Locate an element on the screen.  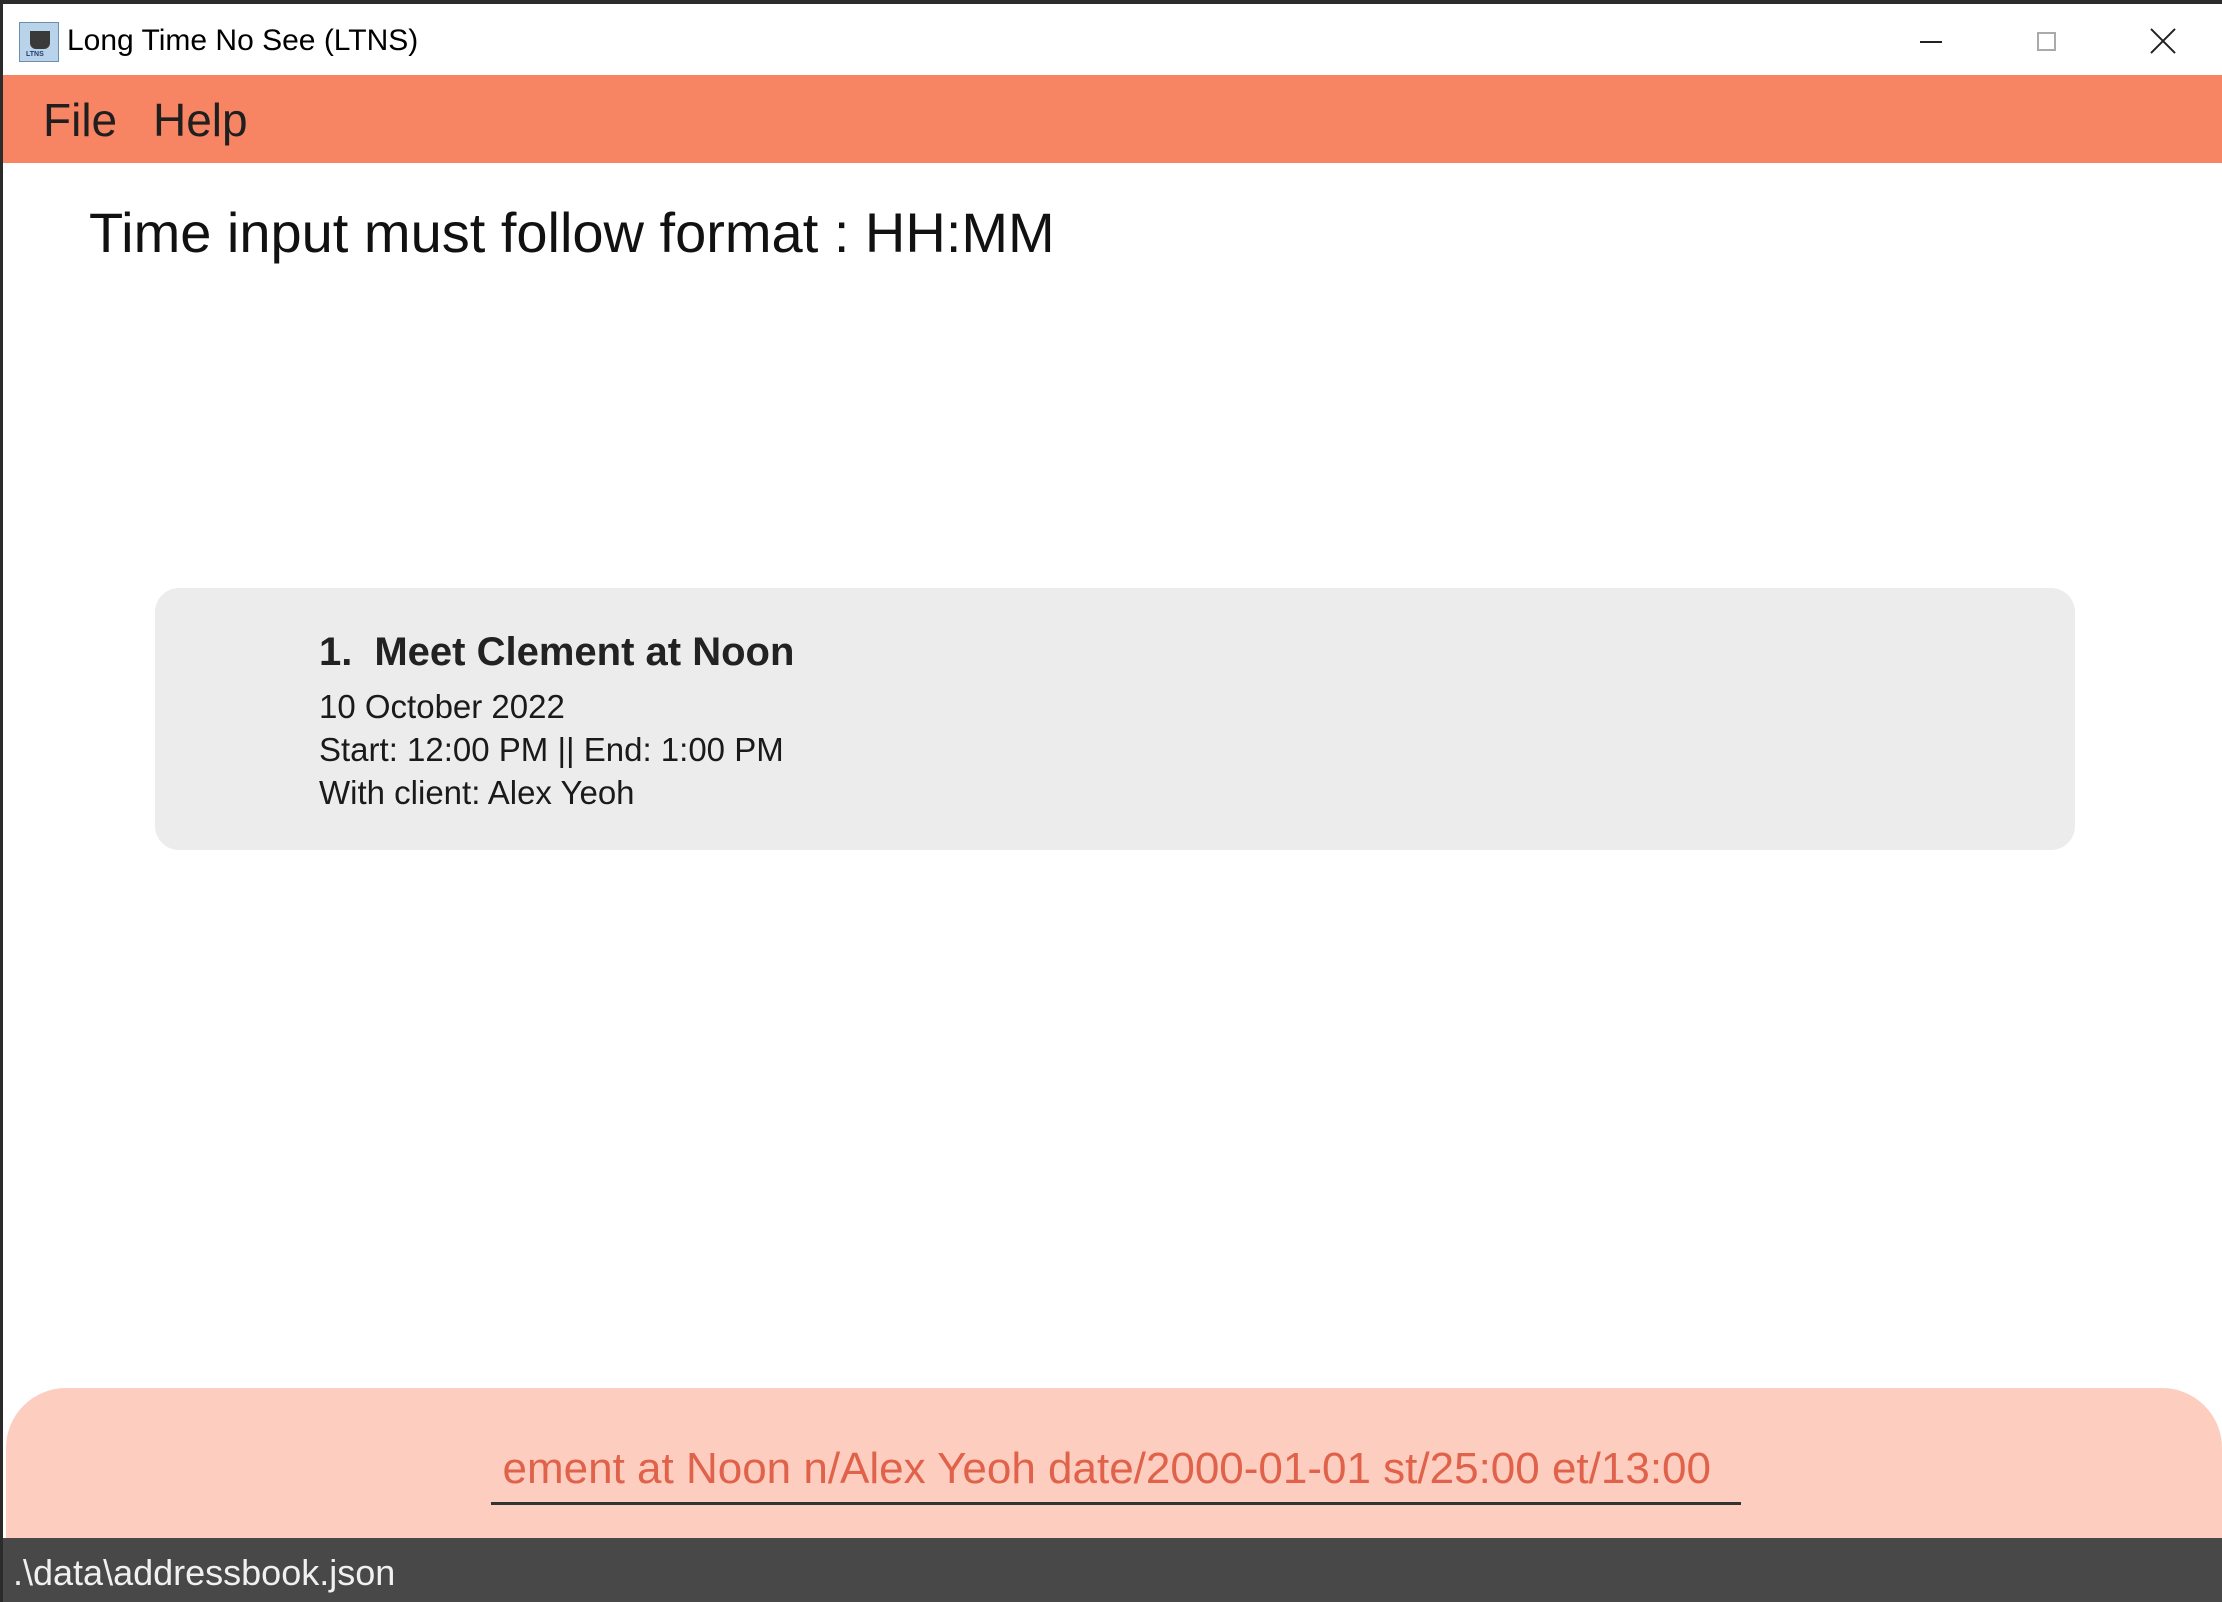
menu-help: Help is located at coordinates (200, 120).